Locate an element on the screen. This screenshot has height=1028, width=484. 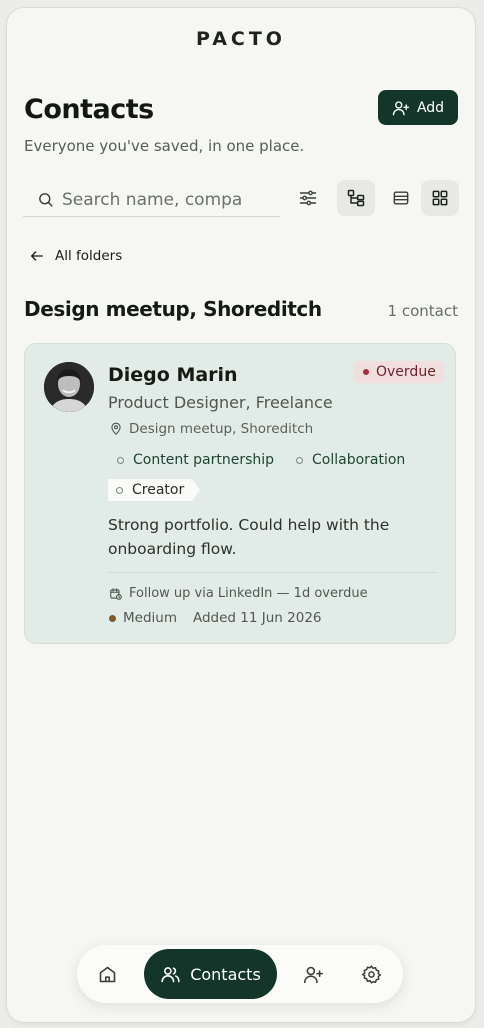
add-button-label: Add is located at coordinates (430, 107).